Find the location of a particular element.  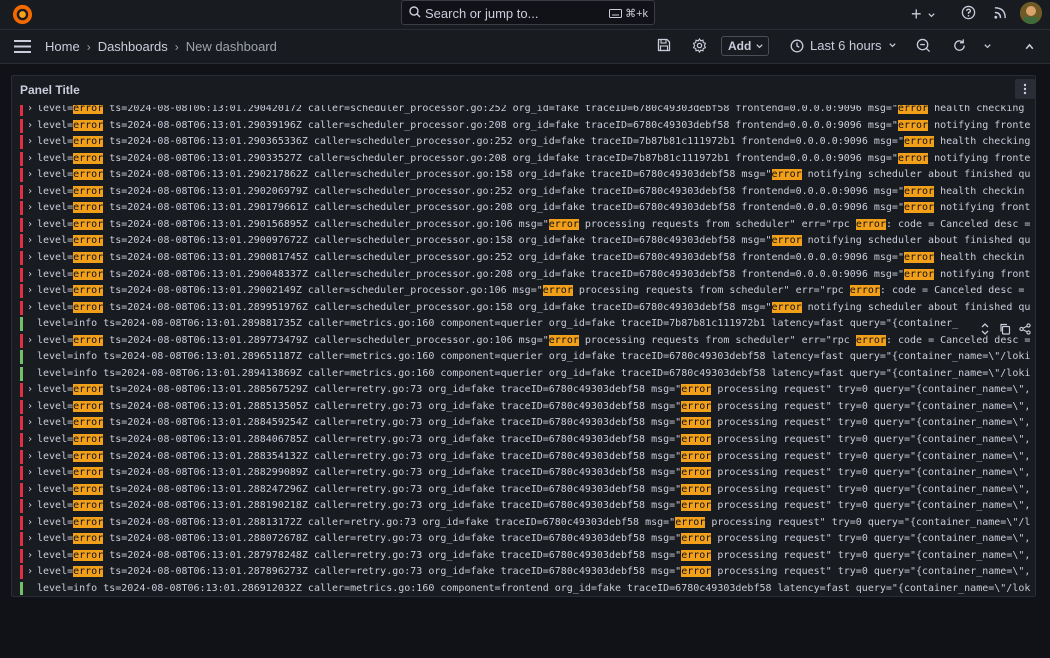

zoom-out-icon is located at coordinates (923, 45).